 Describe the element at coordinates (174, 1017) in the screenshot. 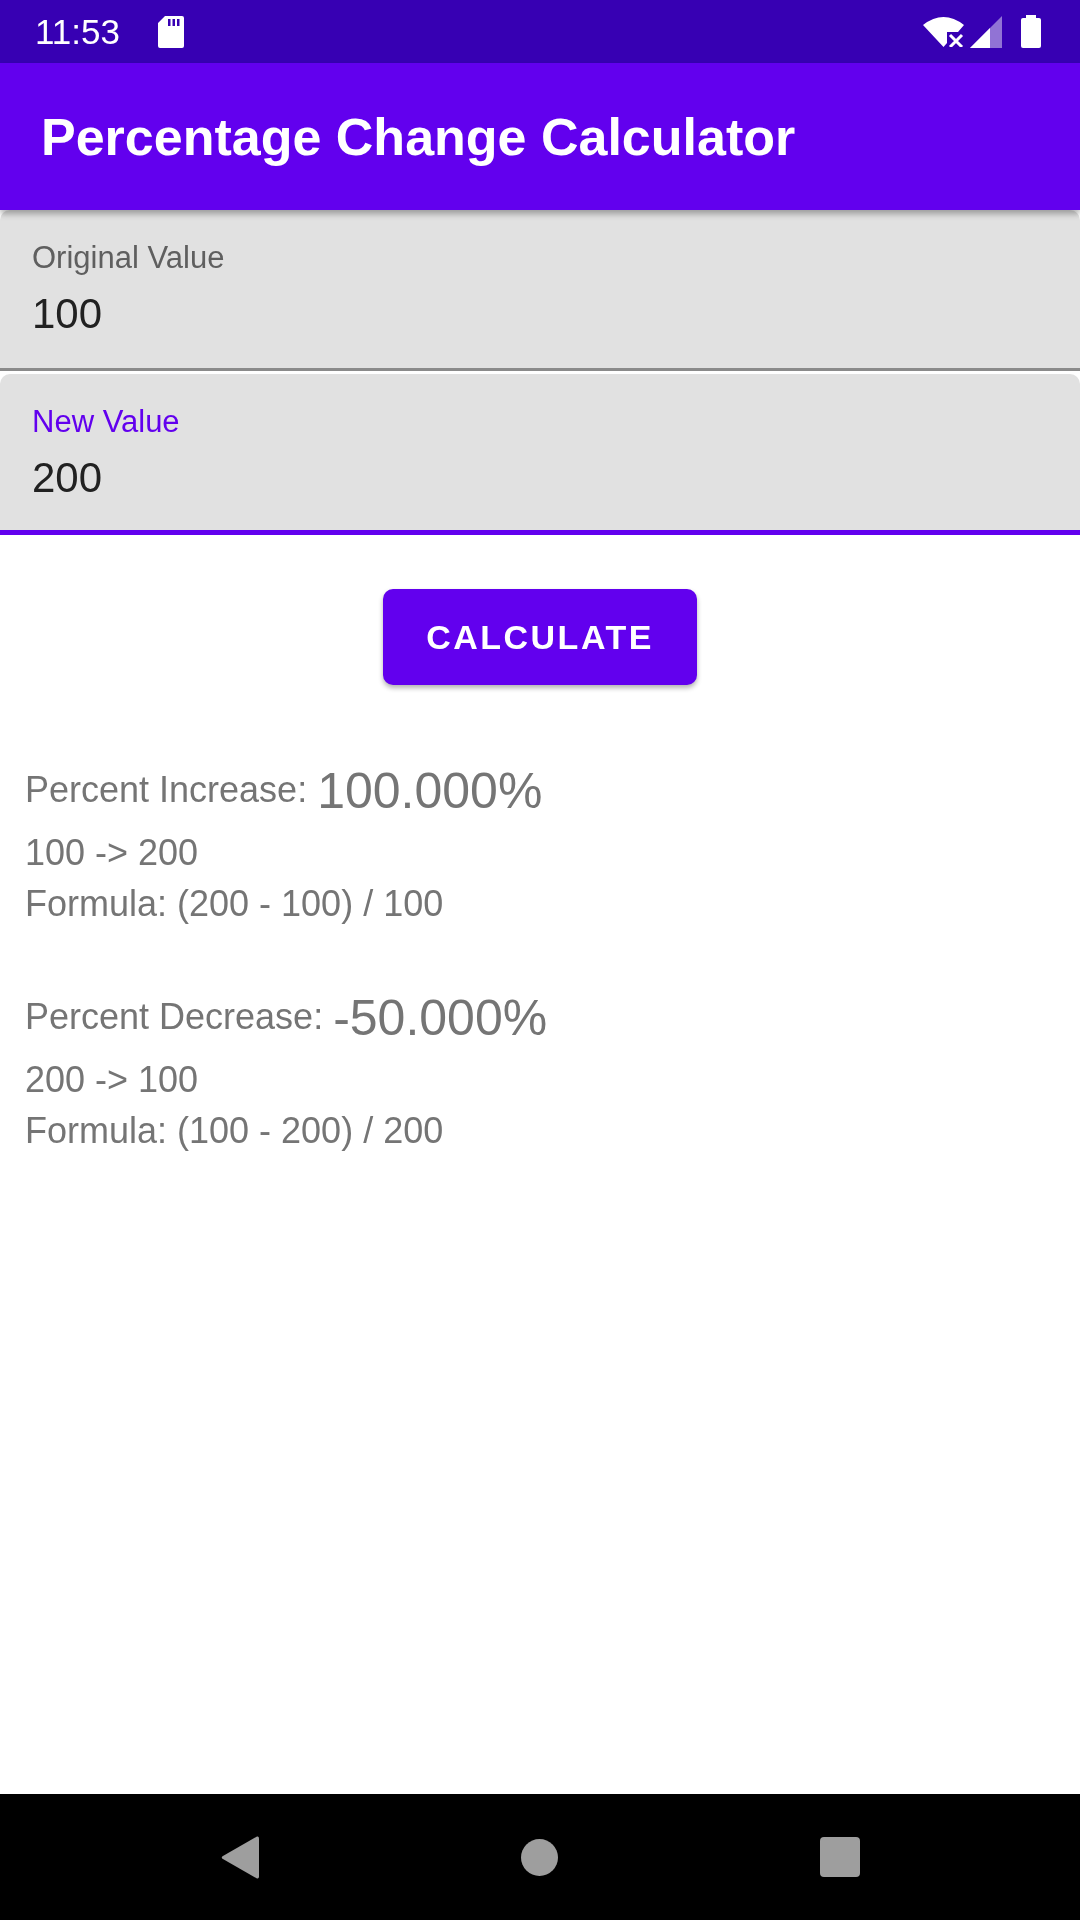

I see `result-label: Percent Decrease:` at that location.